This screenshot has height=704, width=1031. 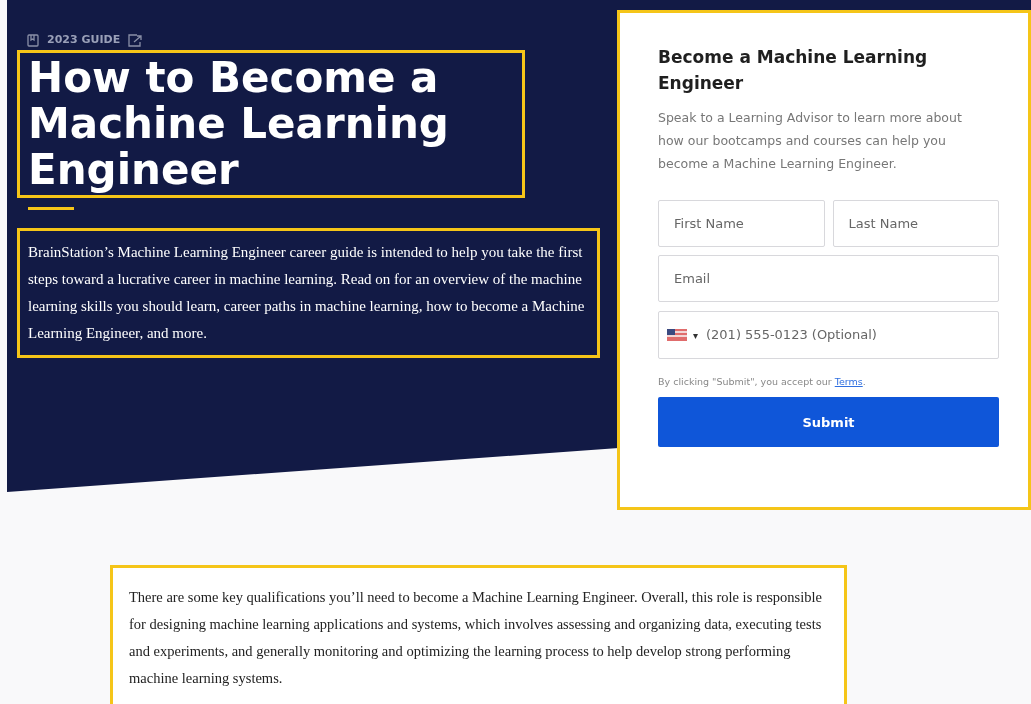 I want to click on submit-button: Submit, so click(x=828, y=422).